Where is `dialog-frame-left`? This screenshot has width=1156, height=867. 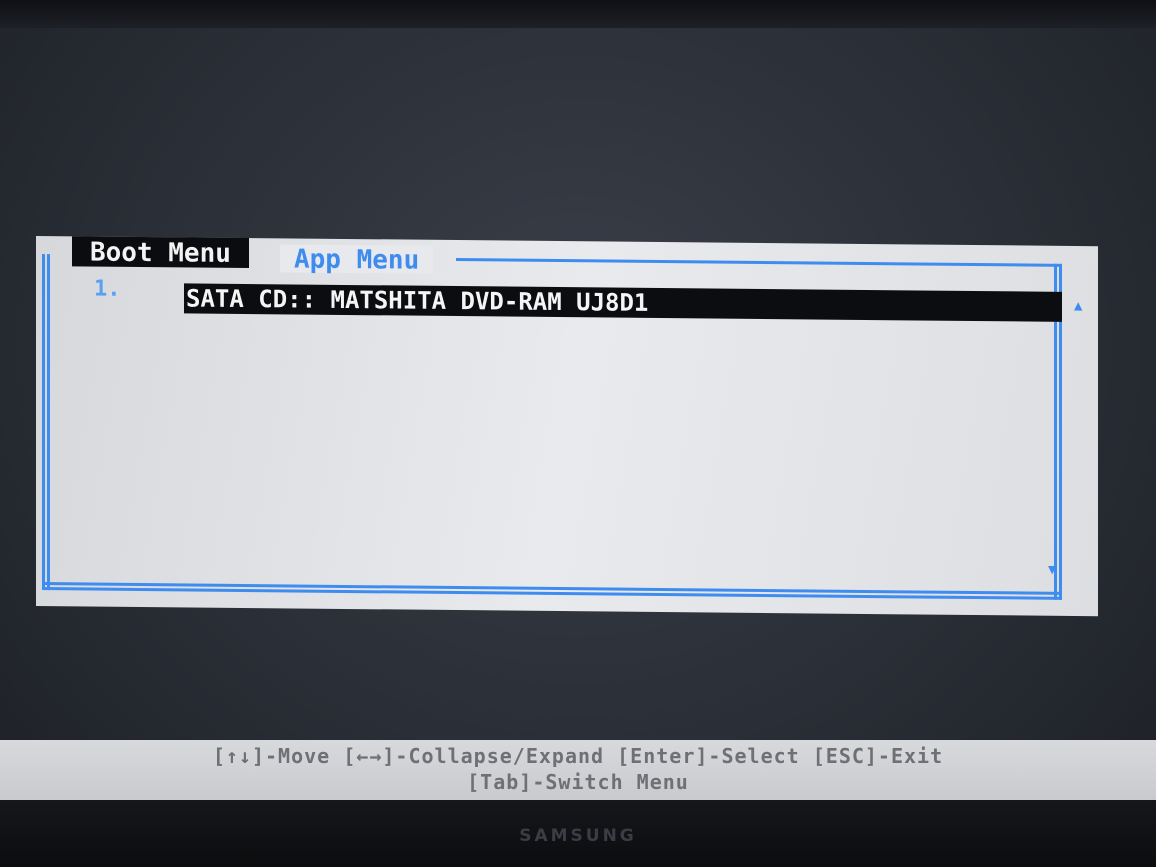
dialog-frame-left is located at coordinates (46, 422).